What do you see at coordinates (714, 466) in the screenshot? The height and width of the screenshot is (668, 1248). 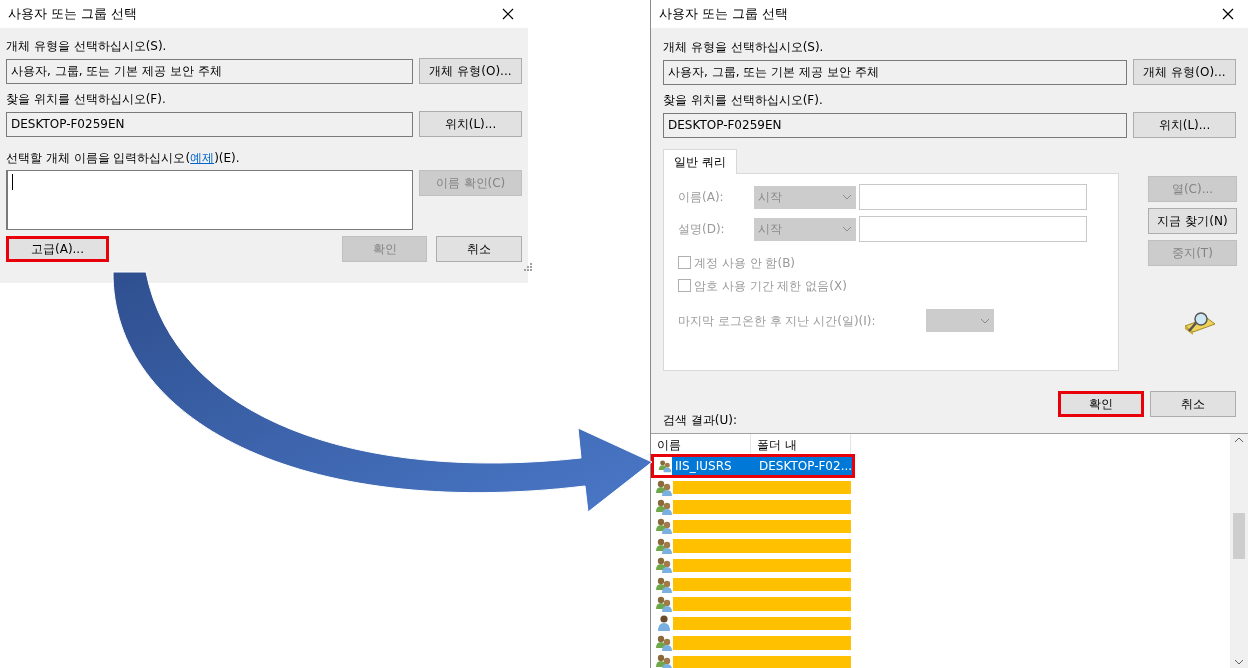 I see `table-cell: IIS_IUSRS` at bounding box center [714, 466].